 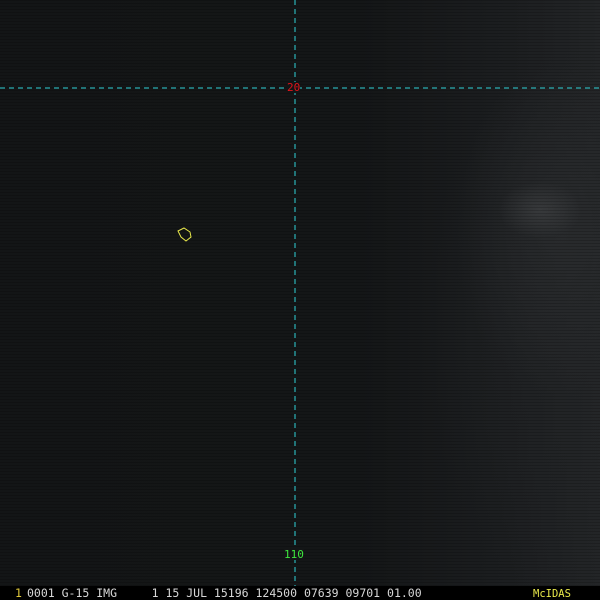 What do you see at coordinates (552, 594) in the screenshot?
I see `mcidas-logo-text: McIDAS` at bounding box center [552, 594].